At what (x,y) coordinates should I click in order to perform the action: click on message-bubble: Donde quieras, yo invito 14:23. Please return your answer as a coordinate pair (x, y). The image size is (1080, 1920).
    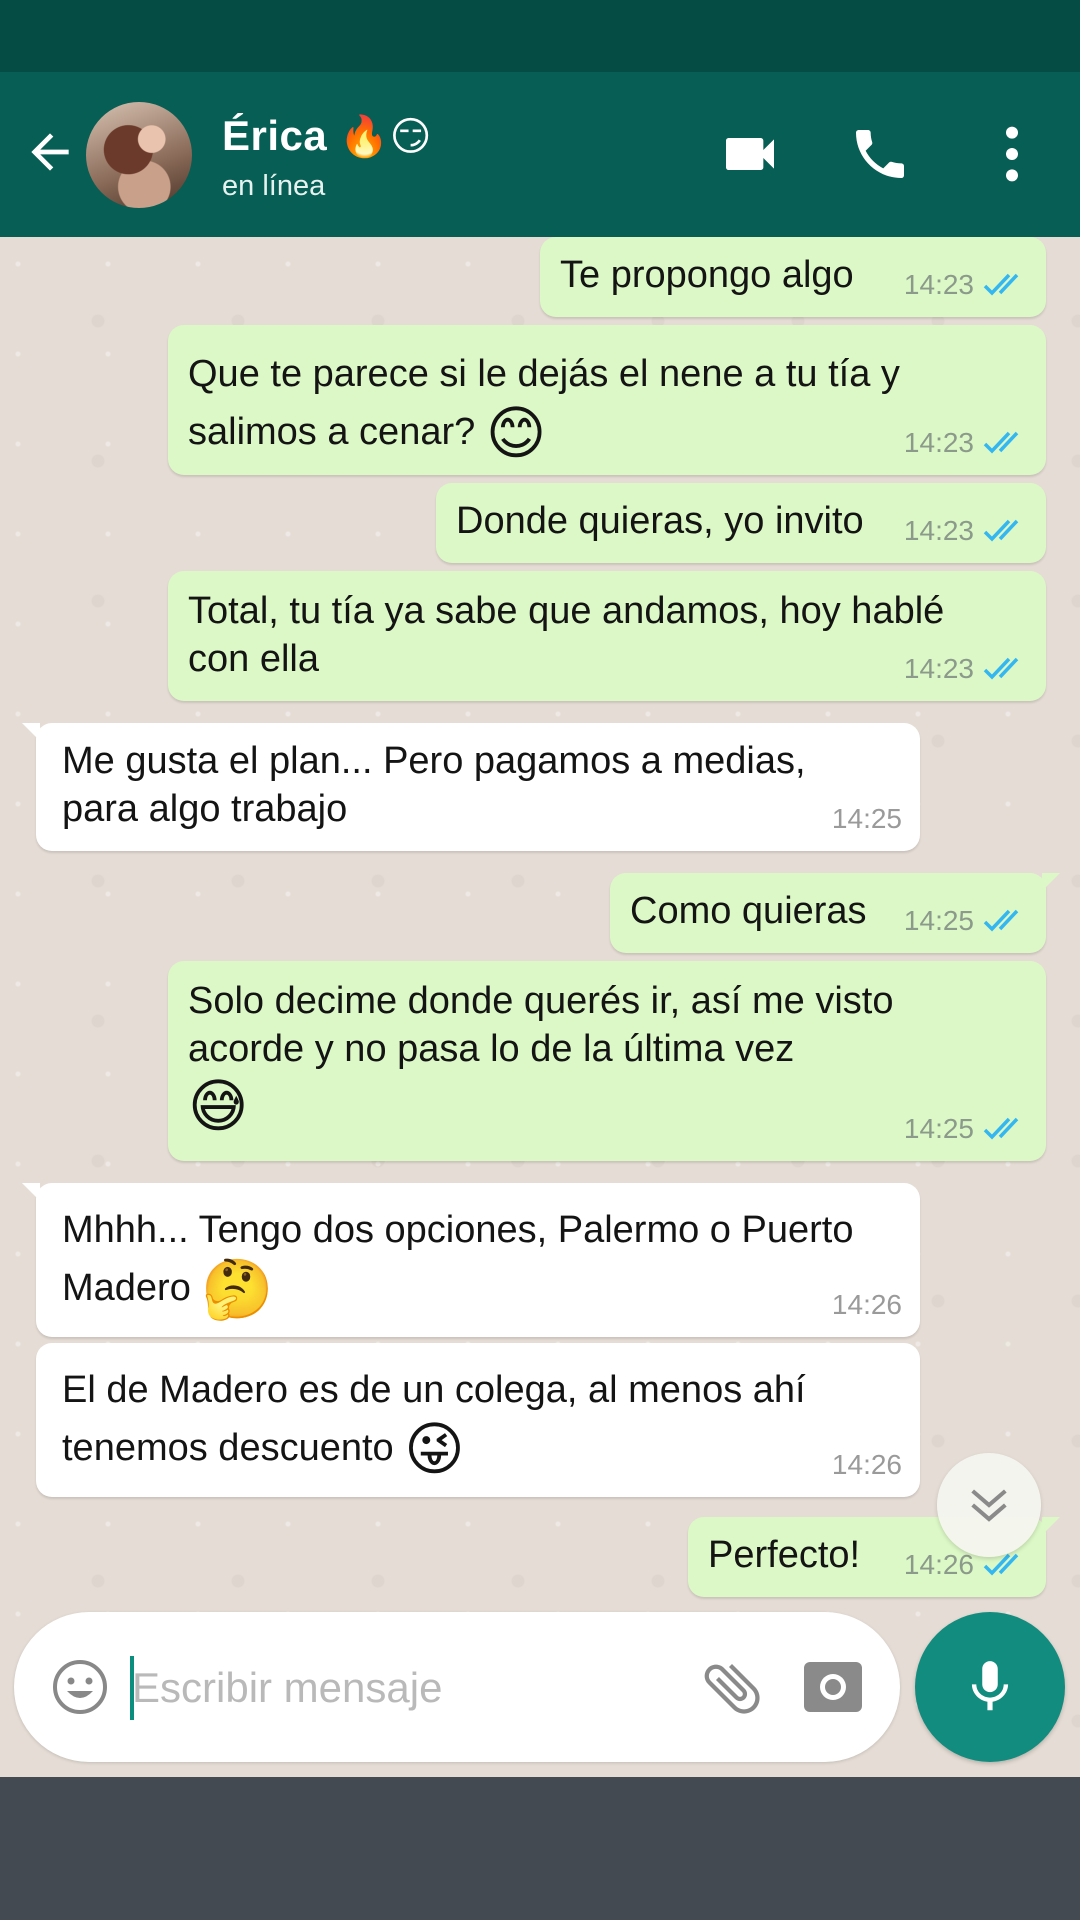
    Looking at the image, I should click on (741, 523).